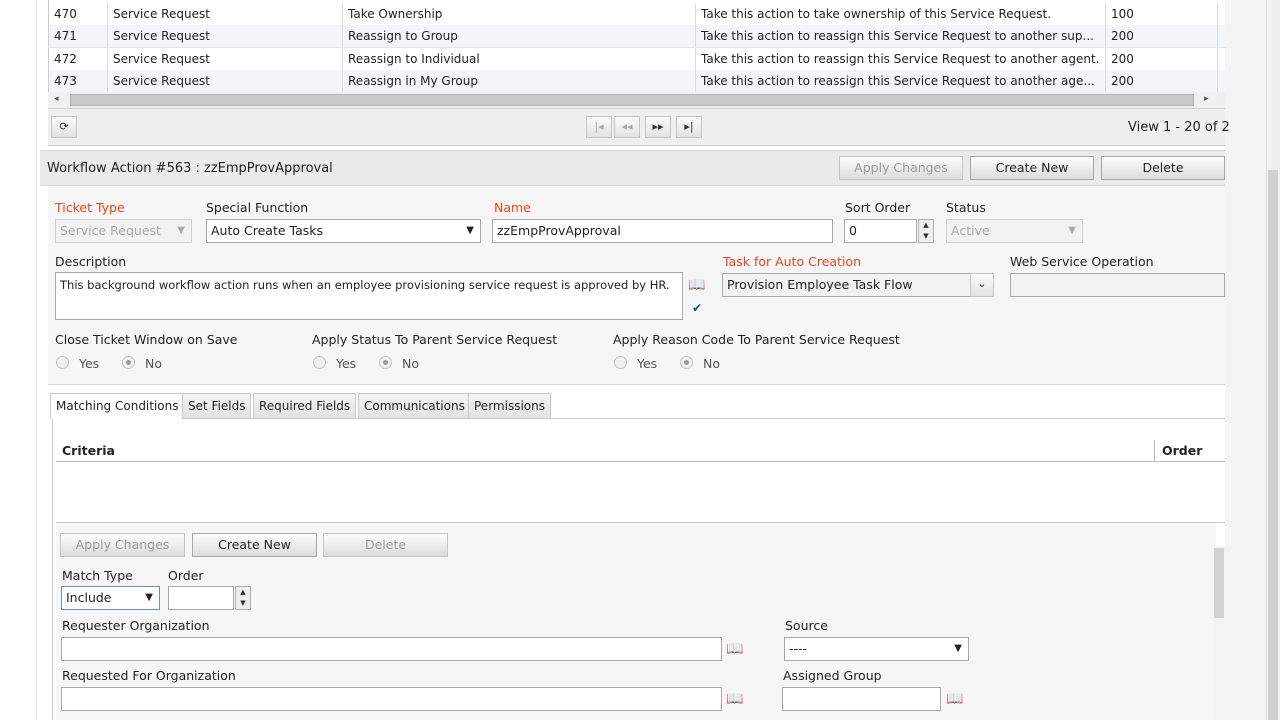 The width and height of the screenshot is (1280, 720). What do you see at coordinates (1219, 583) in the screenshot?
I see `subform-vertical-scrollbar-thumb` at bounding box center [1219, 583].